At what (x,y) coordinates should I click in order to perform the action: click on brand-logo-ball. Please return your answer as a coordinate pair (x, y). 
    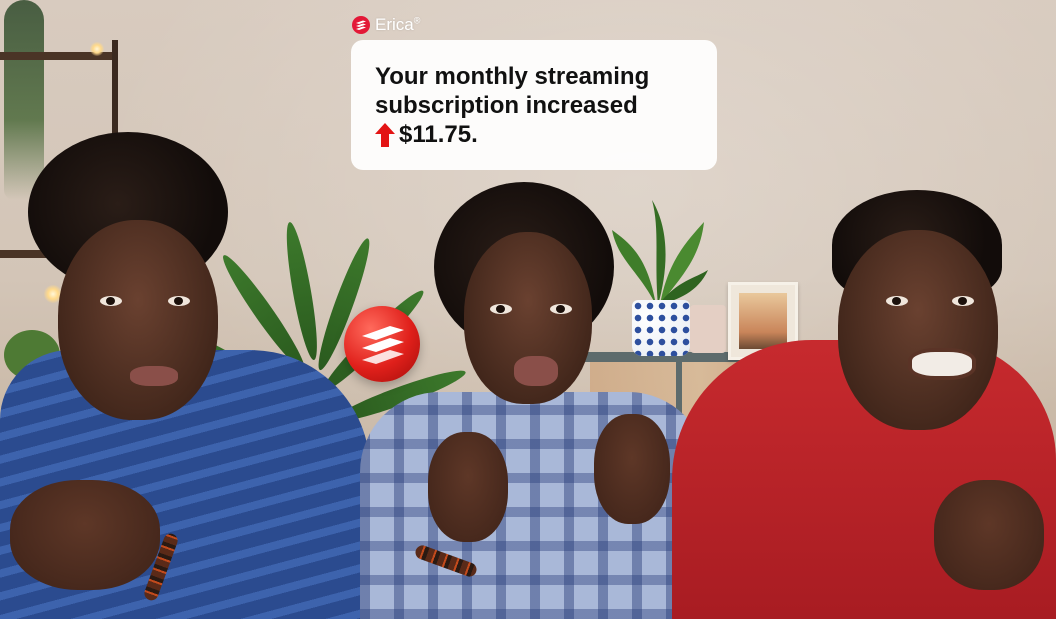
    Looking at the image, I should click on (382, 344).